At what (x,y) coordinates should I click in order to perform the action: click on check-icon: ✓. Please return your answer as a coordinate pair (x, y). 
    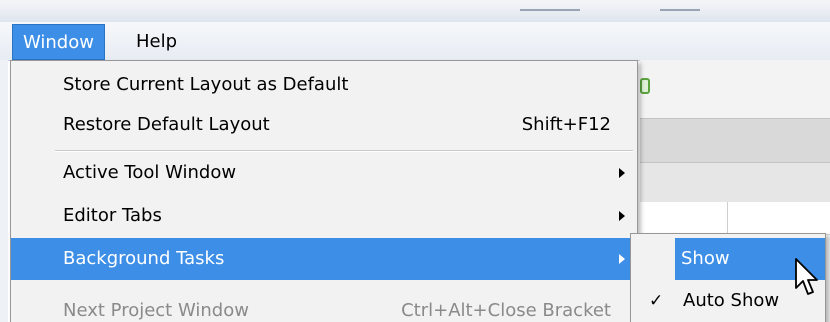
    Looking at the image, I should click on (656, 301).